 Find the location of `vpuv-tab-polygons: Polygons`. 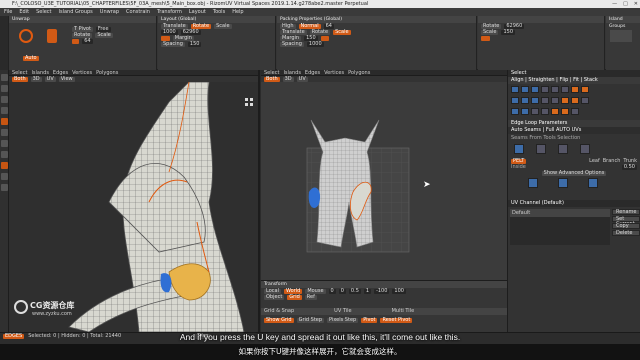

vpuv-tab-polygons: Polygons is located at coordinates (359, 73).